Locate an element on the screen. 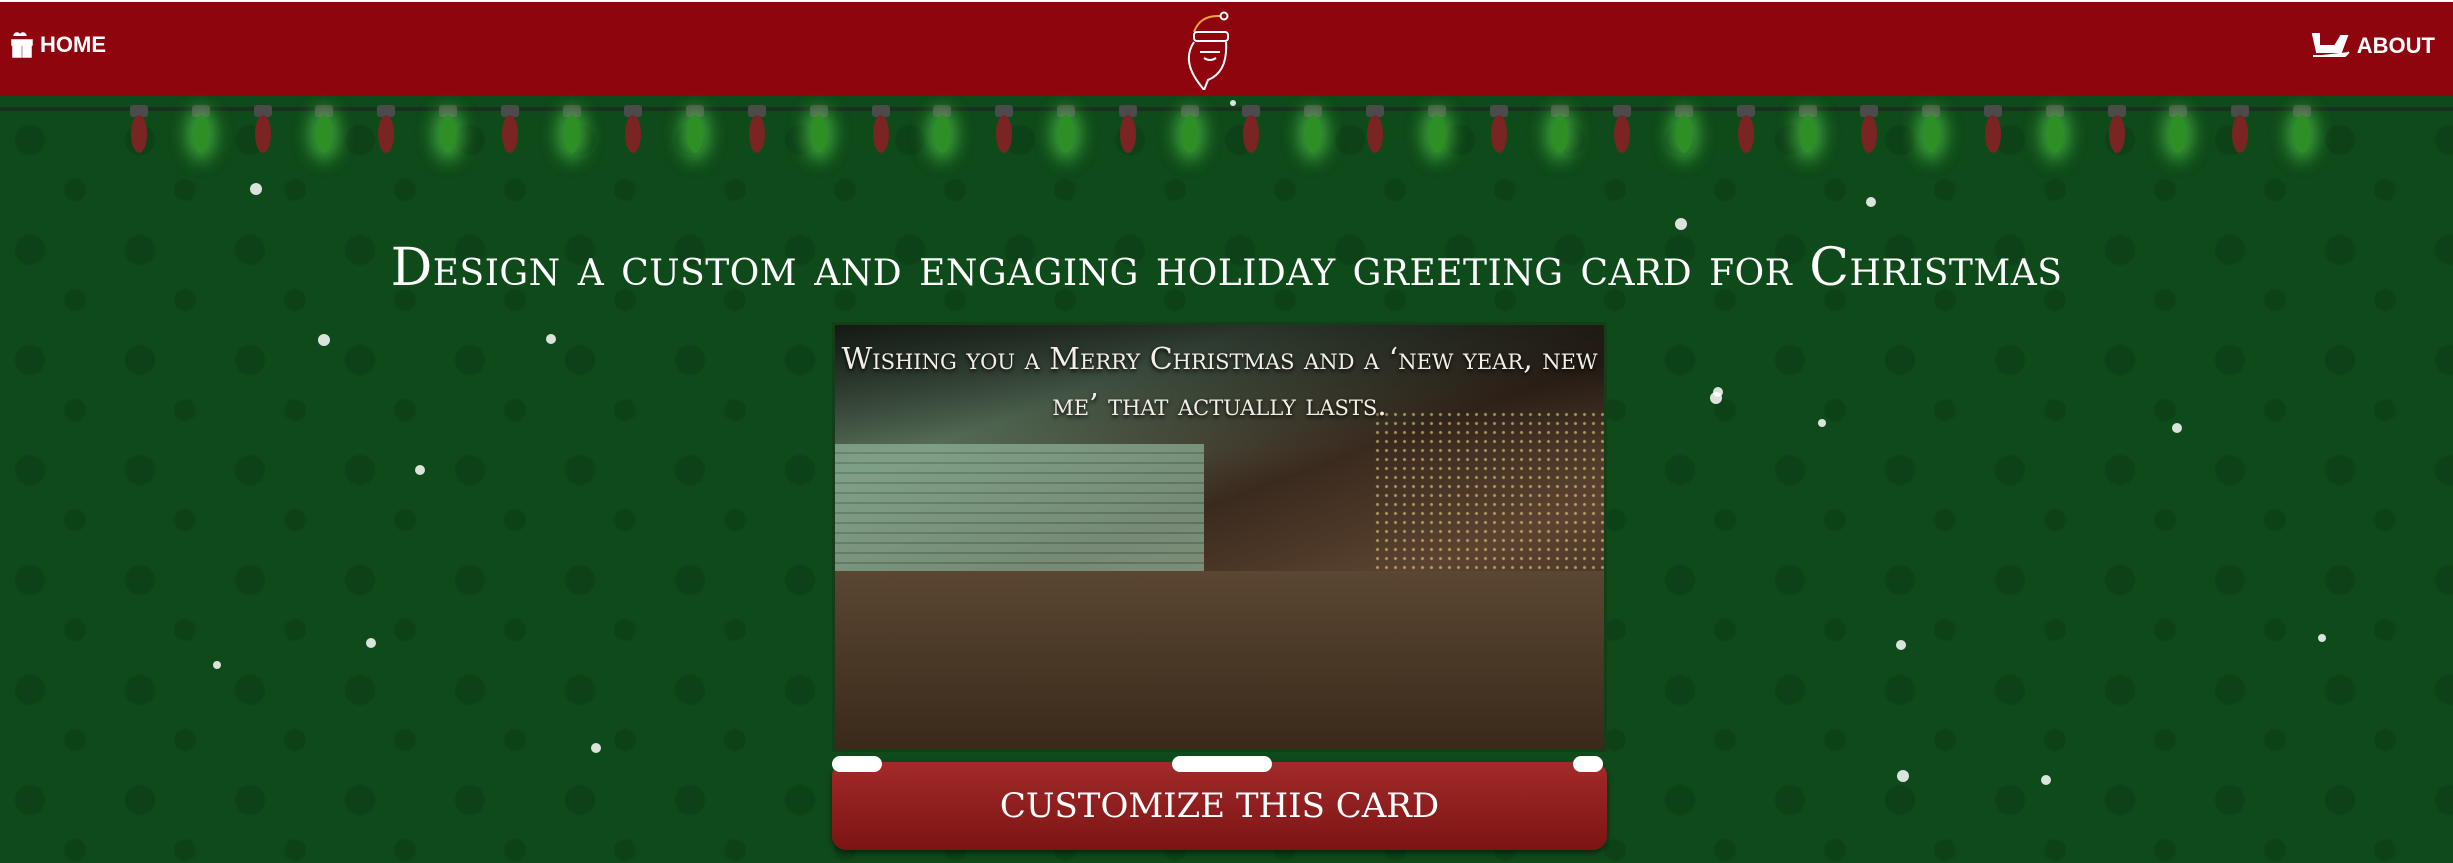  about-link: ABOUT is located at coordinates (2373, 46).